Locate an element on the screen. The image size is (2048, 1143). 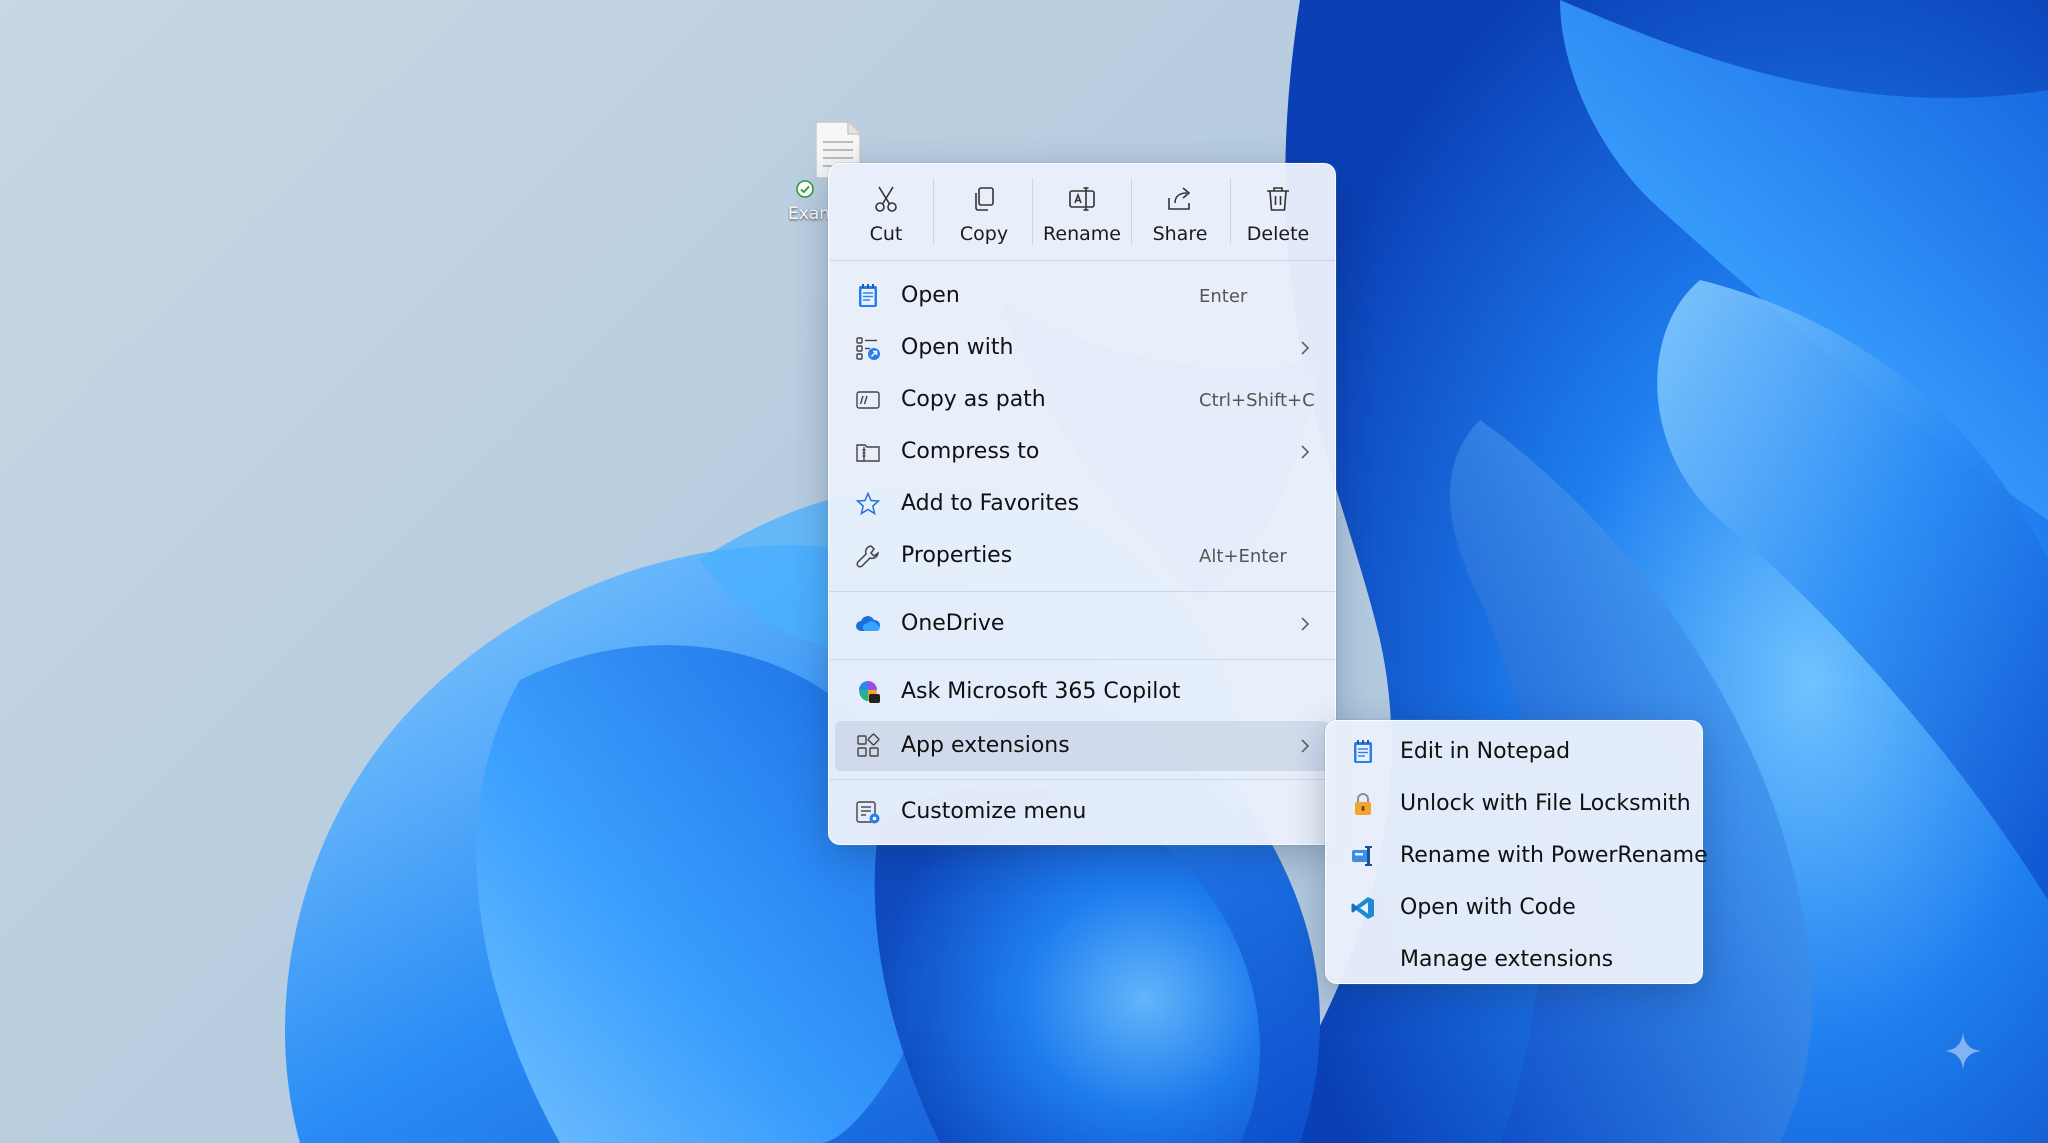
submenu-item-edit-in-notepad: Edit in Notepad is located at coordinates (1514, 752).